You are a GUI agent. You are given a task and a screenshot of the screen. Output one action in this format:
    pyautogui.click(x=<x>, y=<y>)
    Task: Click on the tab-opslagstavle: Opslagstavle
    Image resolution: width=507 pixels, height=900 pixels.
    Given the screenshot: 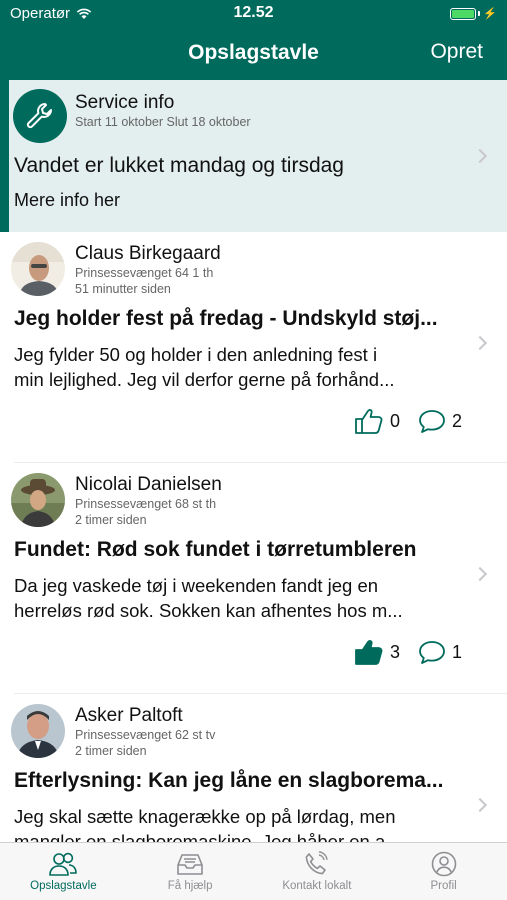 What is the action you would take?
    pyautogui.click(x=63, y=871)
    